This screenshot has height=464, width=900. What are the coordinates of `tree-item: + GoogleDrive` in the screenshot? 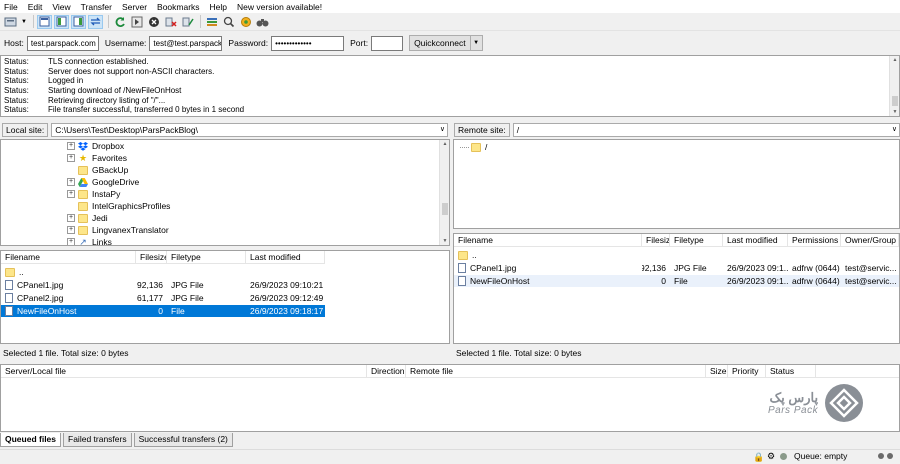 It's located at (118, 182).